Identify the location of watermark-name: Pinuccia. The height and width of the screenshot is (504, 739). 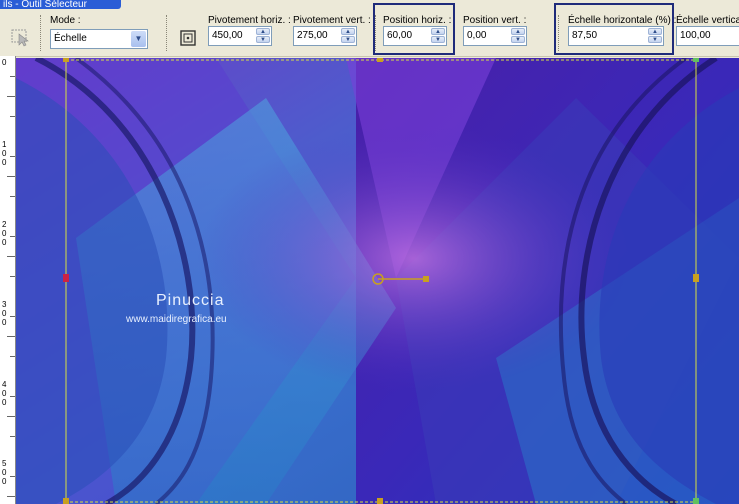
(190, 300).